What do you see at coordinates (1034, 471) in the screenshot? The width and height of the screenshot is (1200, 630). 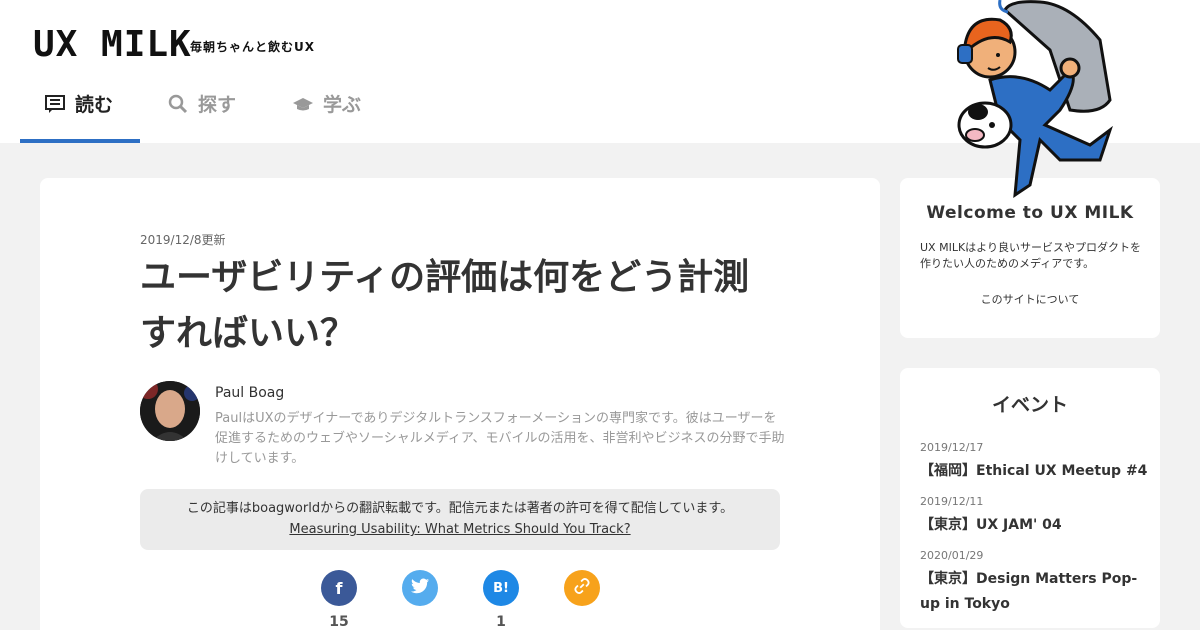 I see `event-name: 【福岡】Ethical UX Meetup #4` at bounding box center [1034, 471].